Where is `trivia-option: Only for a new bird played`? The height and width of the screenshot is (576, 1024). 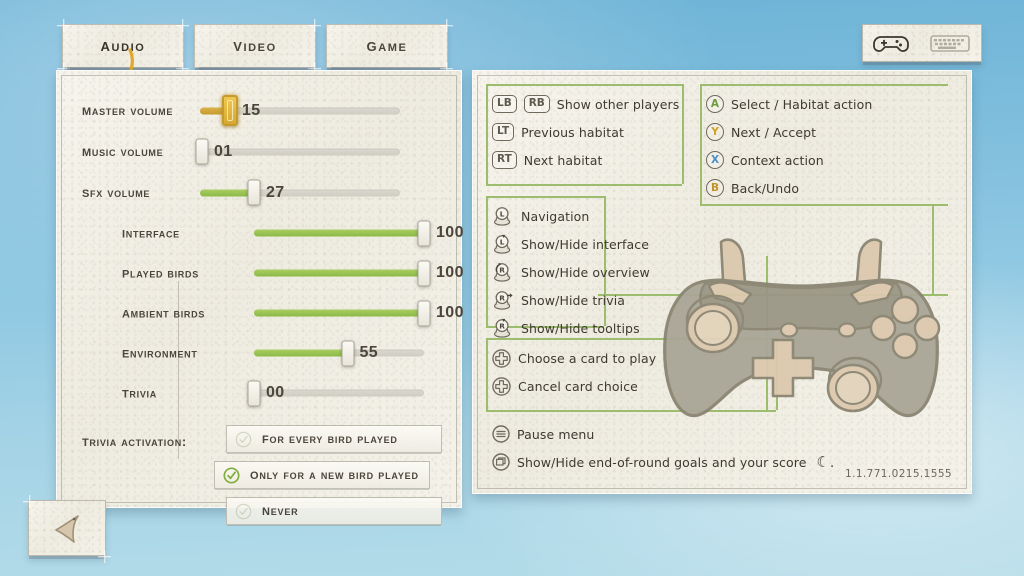 trivia-option: Only for a new bird played is located at coordinates (322, 475).